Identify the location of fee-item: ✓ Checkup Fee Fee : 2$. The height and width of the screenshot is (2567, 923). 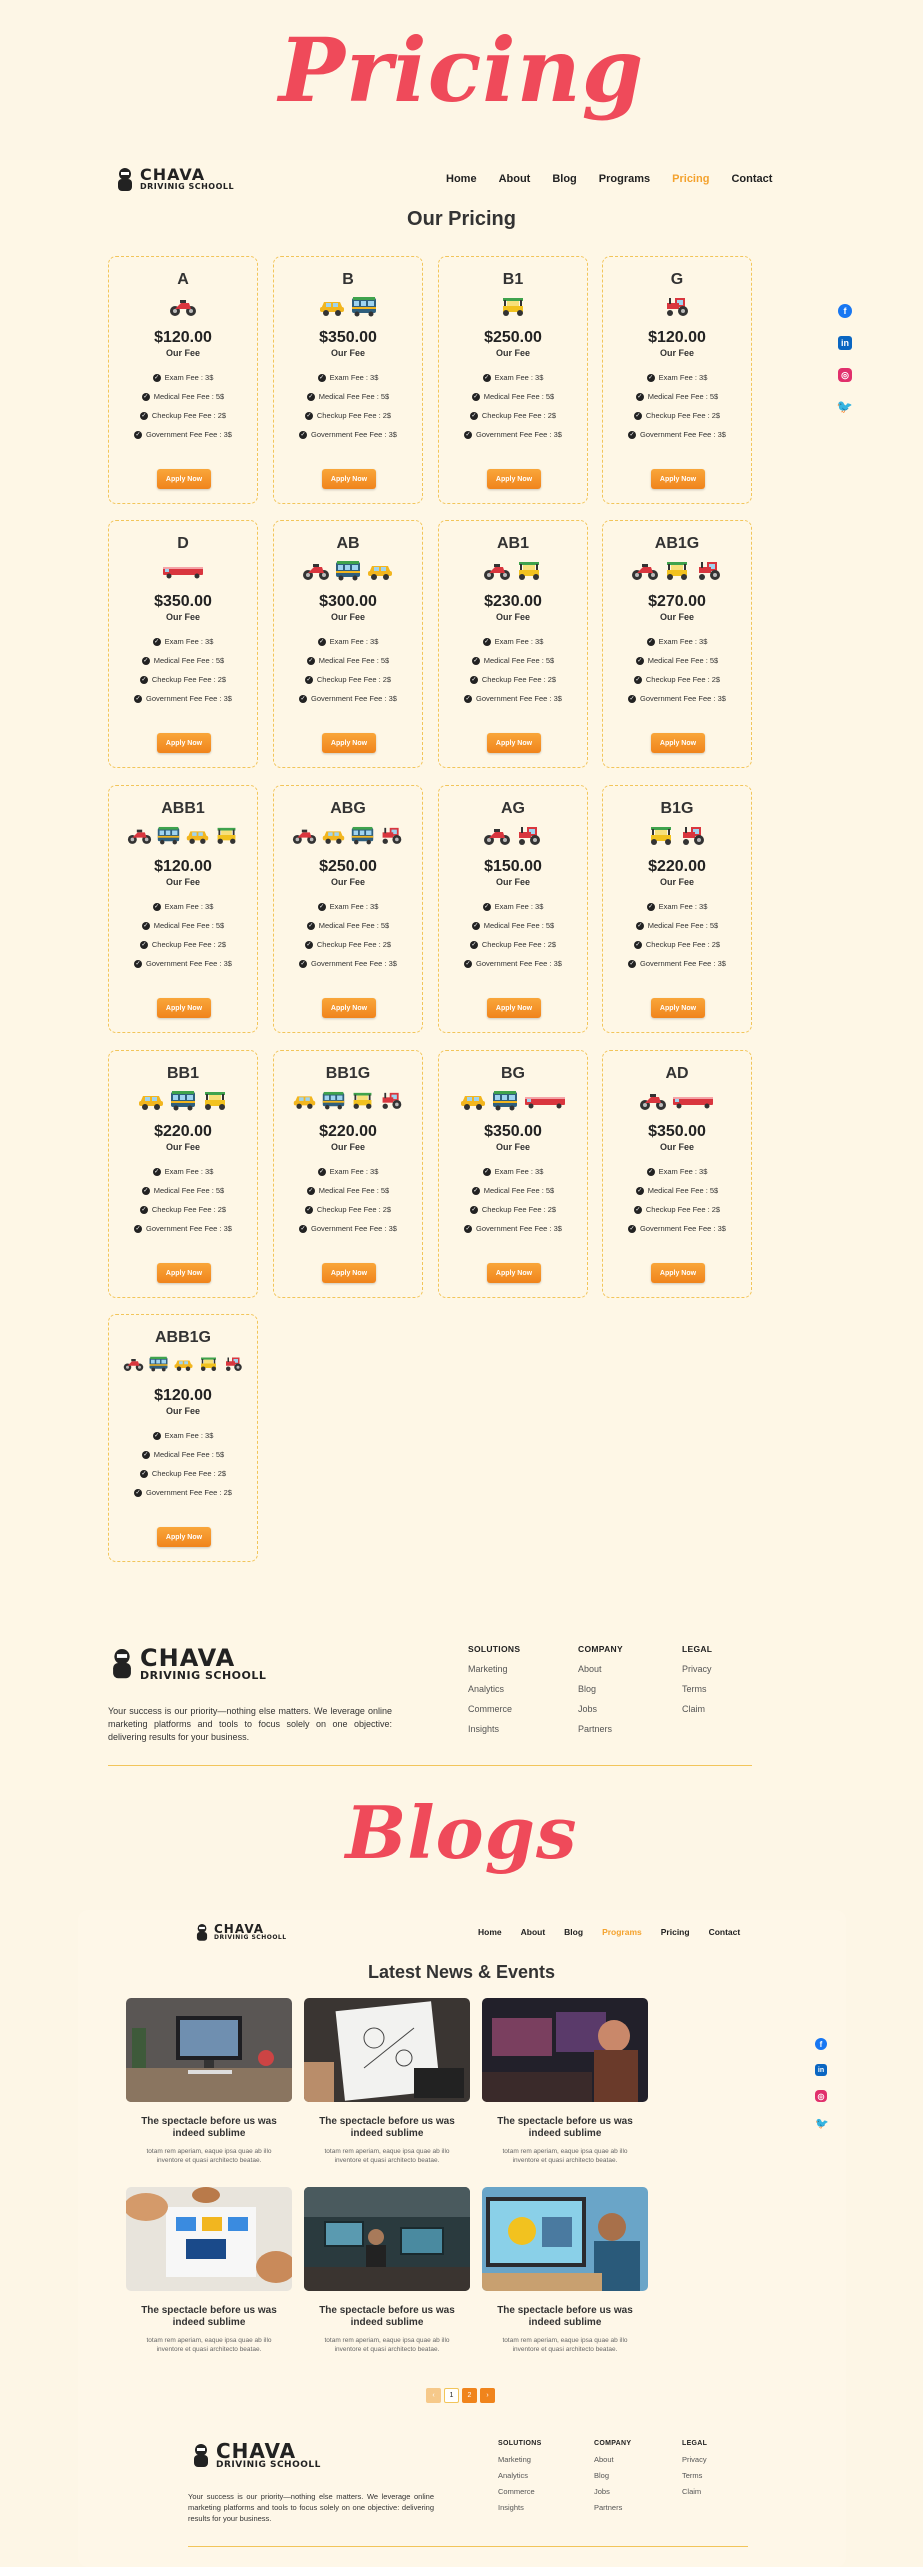
(183, 1209).